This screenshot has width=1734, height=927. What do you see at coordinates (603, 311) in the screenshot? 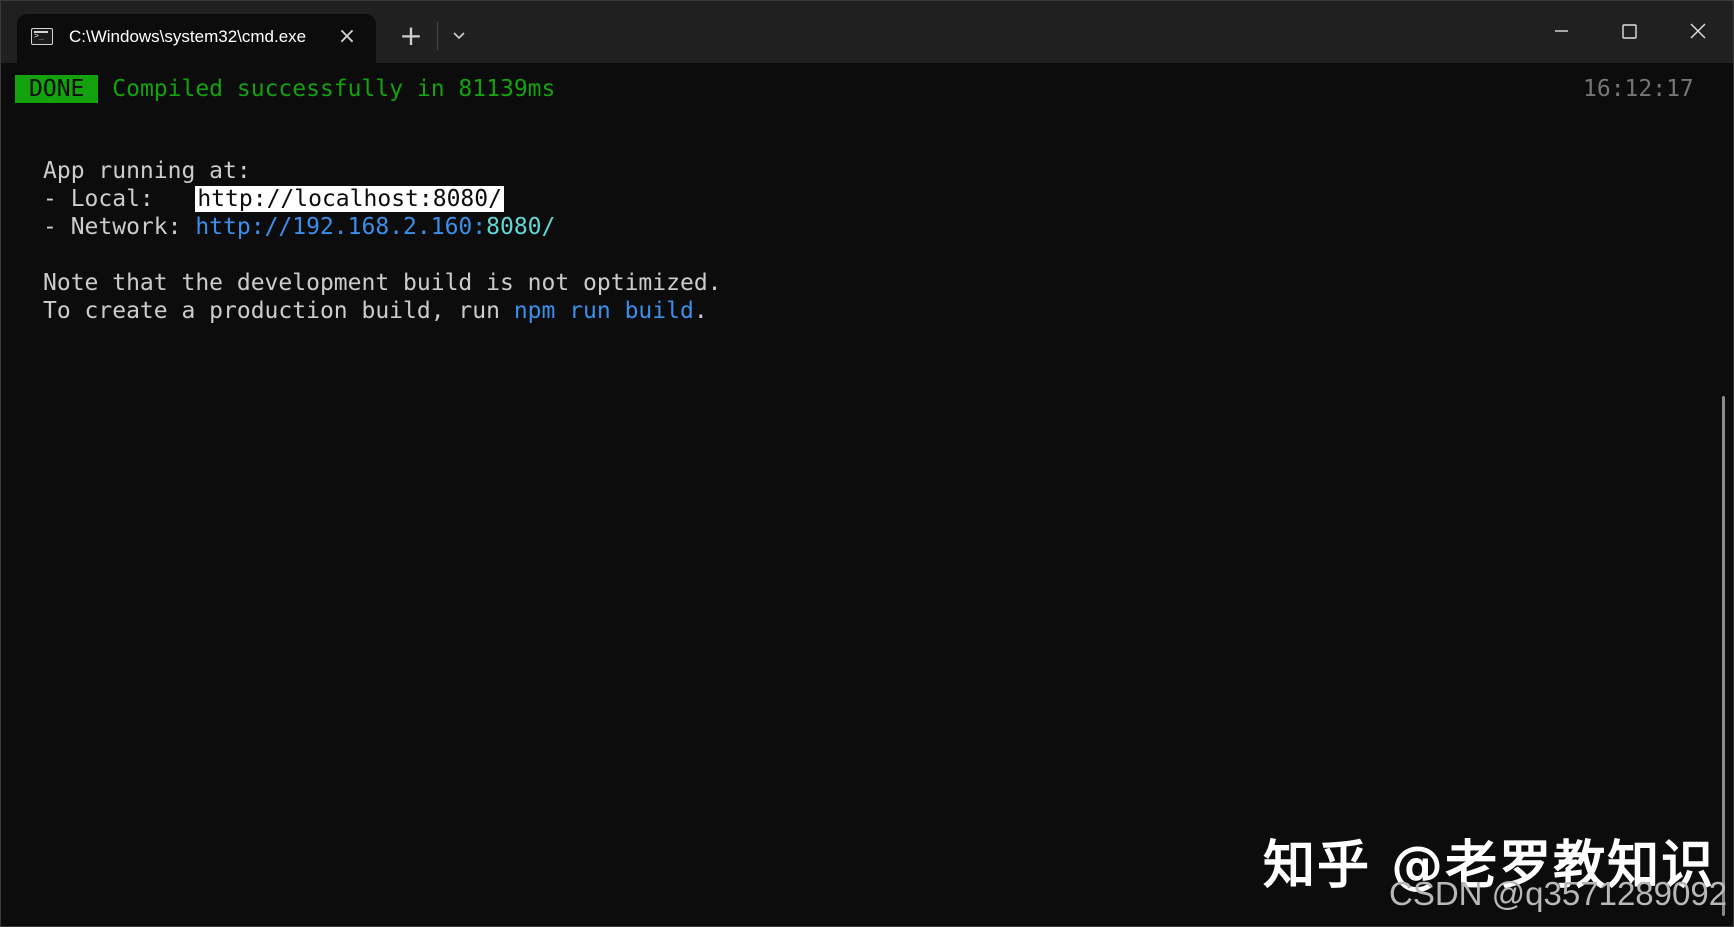
I see `npm-command: npm run build` at bounding box center [603, 311].